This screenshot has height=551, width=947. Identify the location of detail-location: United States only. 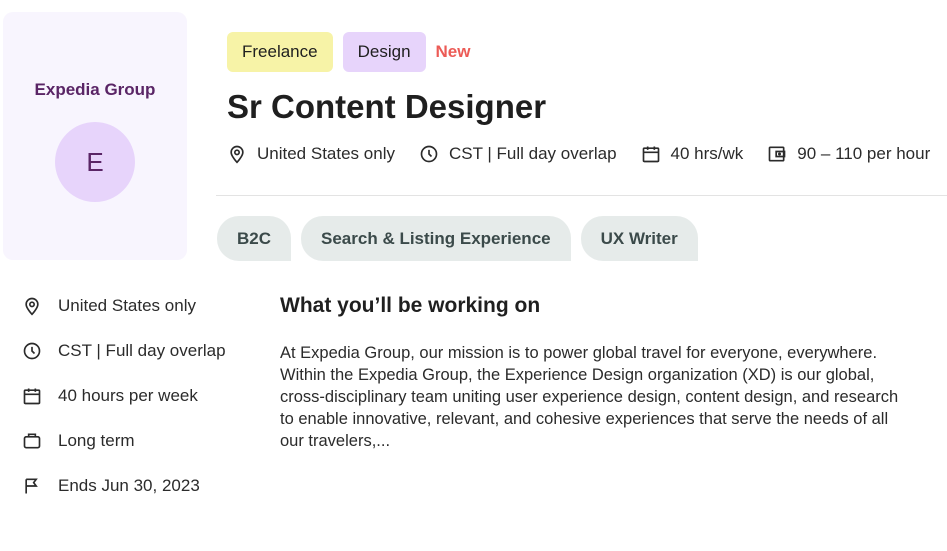
(124, 305).